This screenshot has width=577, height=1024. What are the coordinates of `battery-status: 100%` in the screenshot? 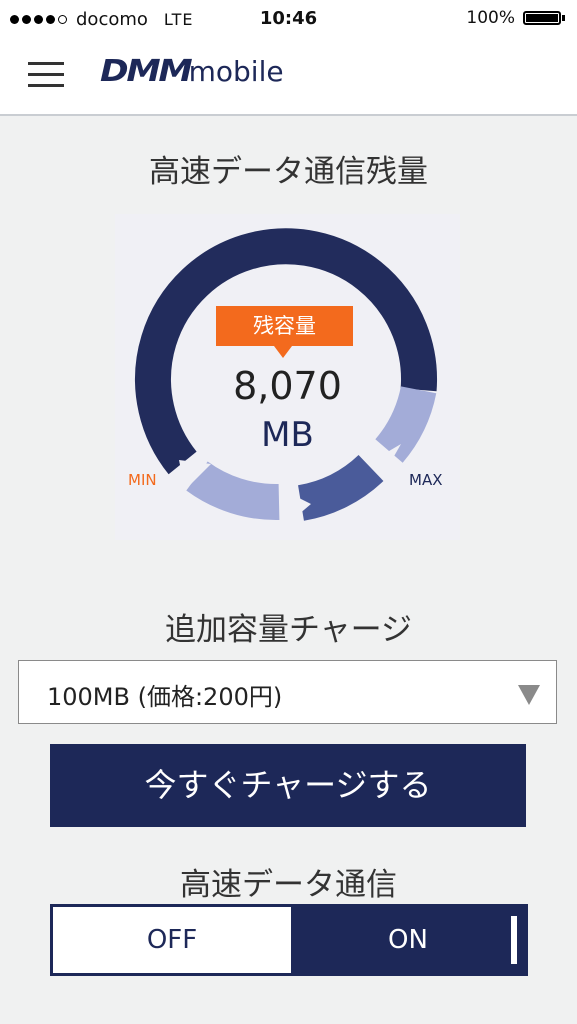 It's located at (515, 18).